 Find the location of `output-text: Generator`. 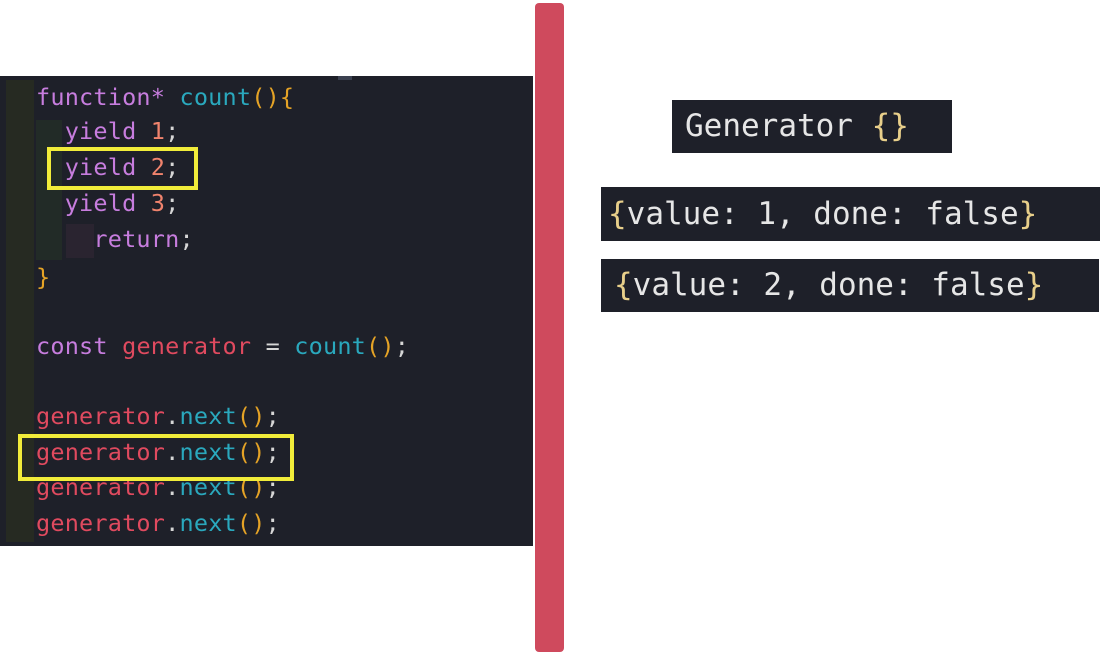

output-text: Generator is located at coordinates (778, 126).